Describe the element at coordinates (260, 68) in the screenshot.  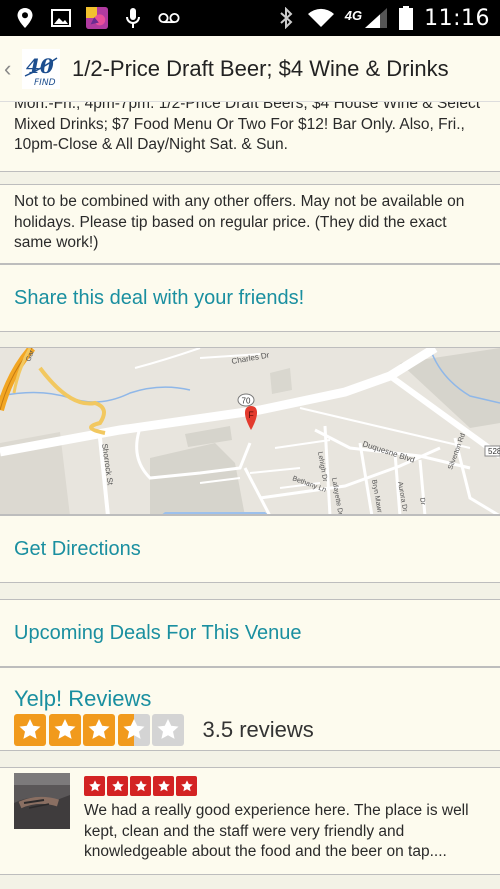
I see `deal-title: 1/2-Price Draft Beer; $4 Wine & Drinks` at that location.